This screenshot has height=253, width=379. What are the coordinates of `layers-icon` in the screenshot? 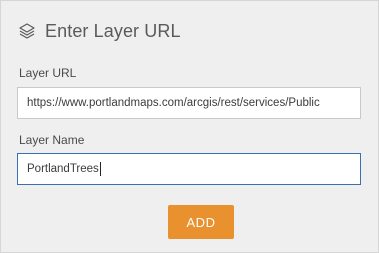 It's located at (27, 31).